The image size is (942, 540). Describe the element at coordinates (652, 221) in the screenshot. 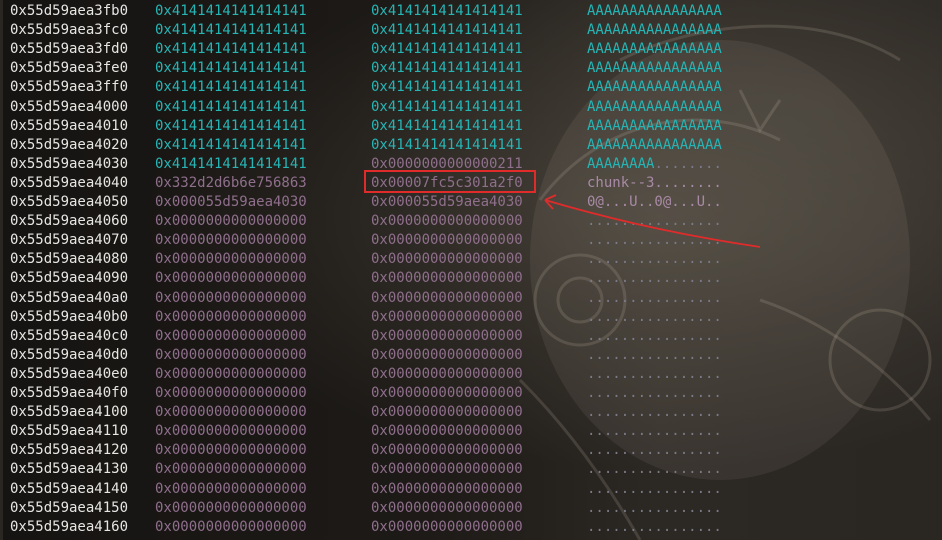

I see `annotation-arrow` at that location.